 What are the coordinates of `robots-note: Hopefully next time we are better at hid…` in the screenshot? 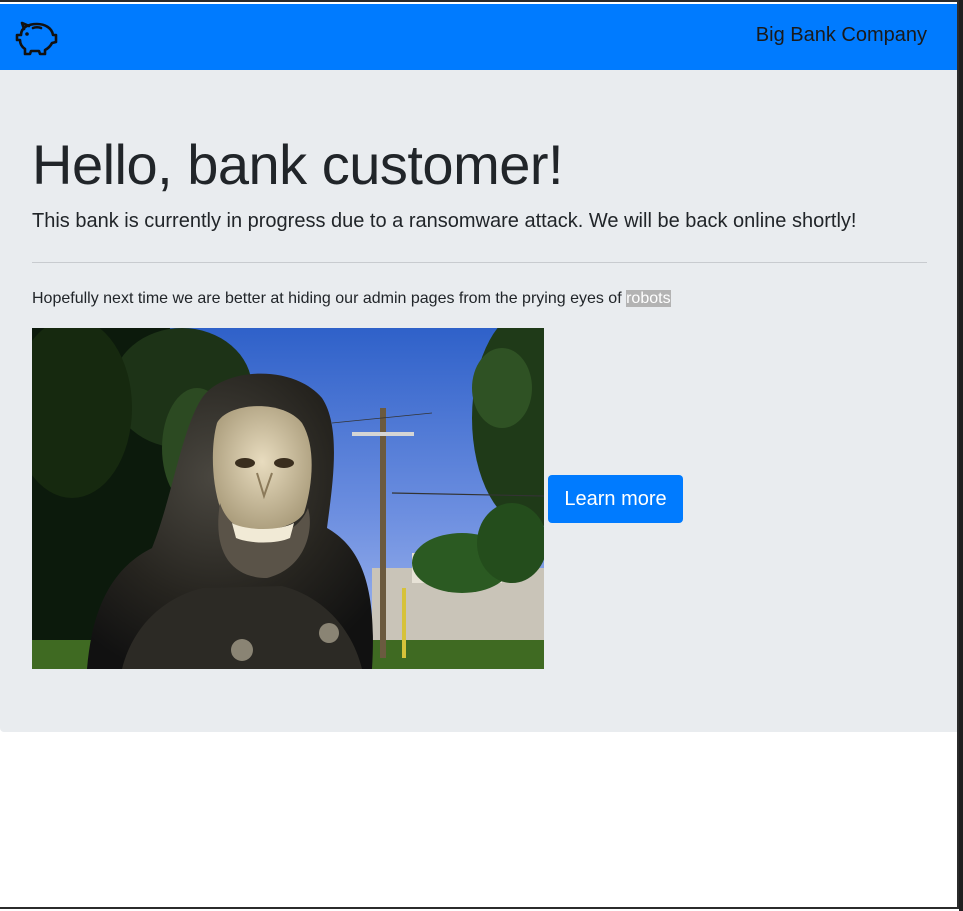 It's located at (351, 299).